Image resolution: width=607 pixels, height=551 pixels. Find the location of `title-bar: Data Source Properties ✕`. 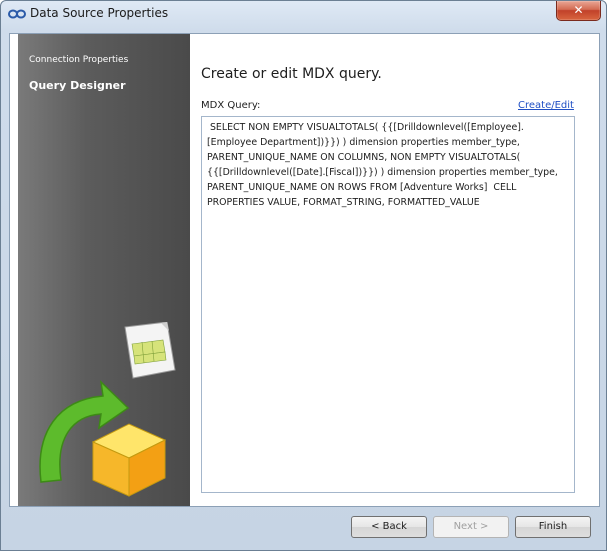

title-bar: Data Source Properties ✕ is located at coordinates (303, 14).